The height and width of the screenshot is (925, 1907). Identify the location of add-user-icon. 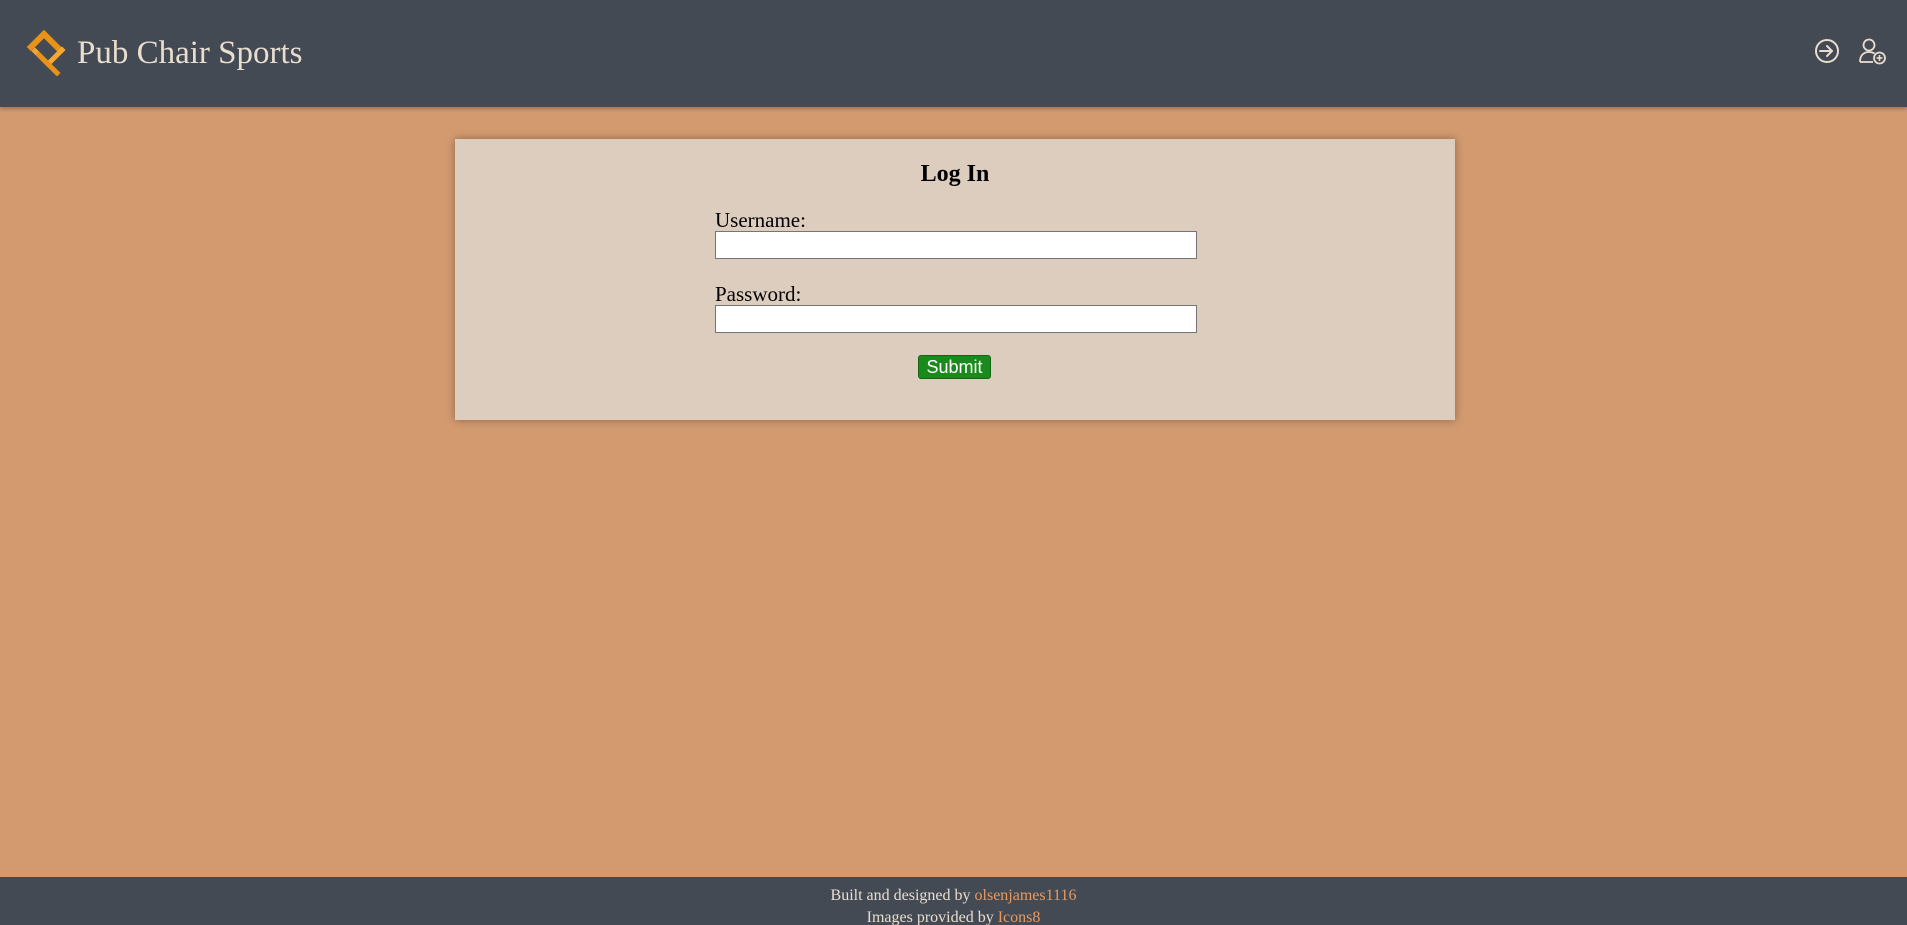
(1872, 51).